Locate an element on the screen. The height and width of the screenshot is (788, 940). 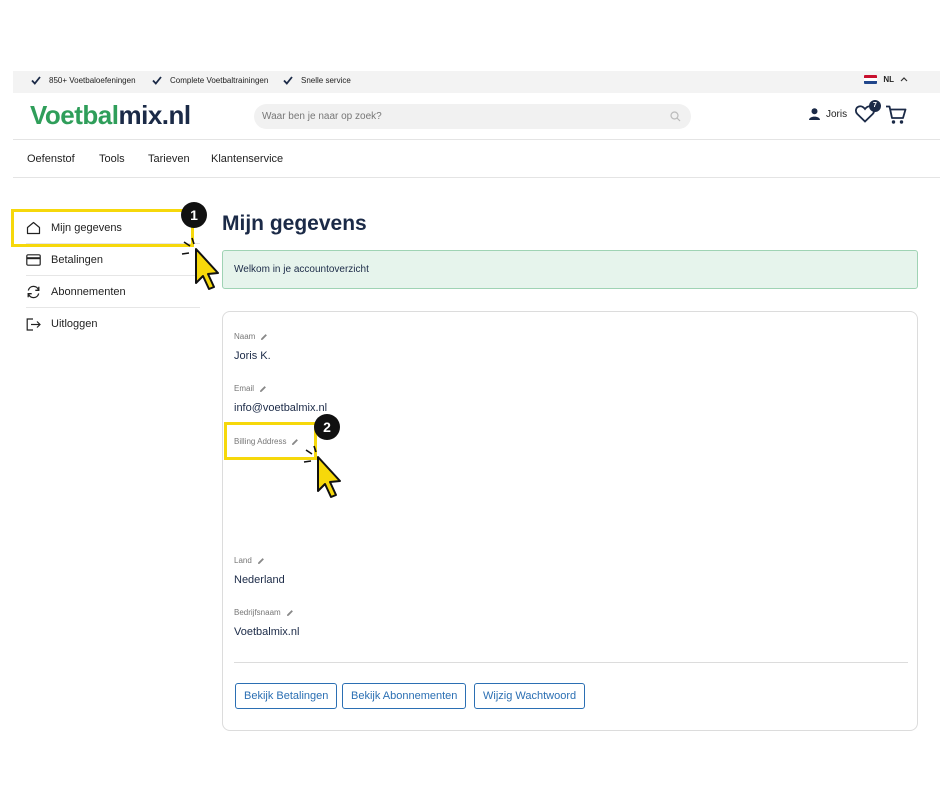
welcome-text: Welkom in je accountoverzicht is located at coordinates (301, 269).